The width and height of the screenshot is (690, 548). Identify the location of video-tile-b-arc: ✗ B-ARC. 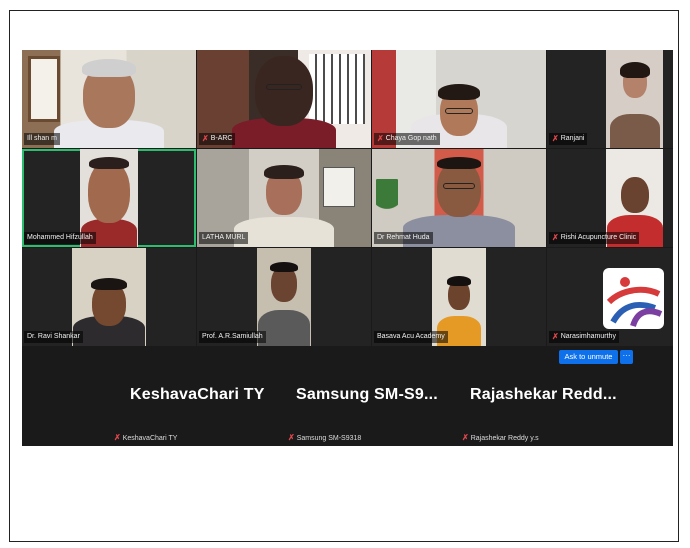
(284, 99).